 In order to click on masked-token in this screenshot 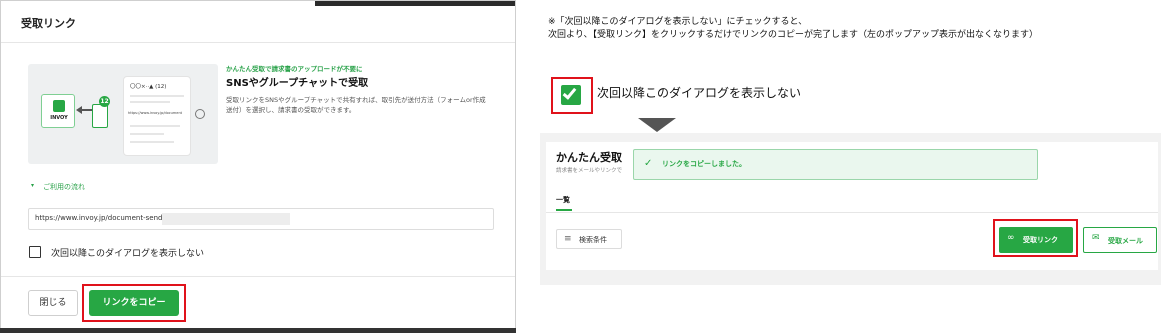, I will do `click(226, 219)`.